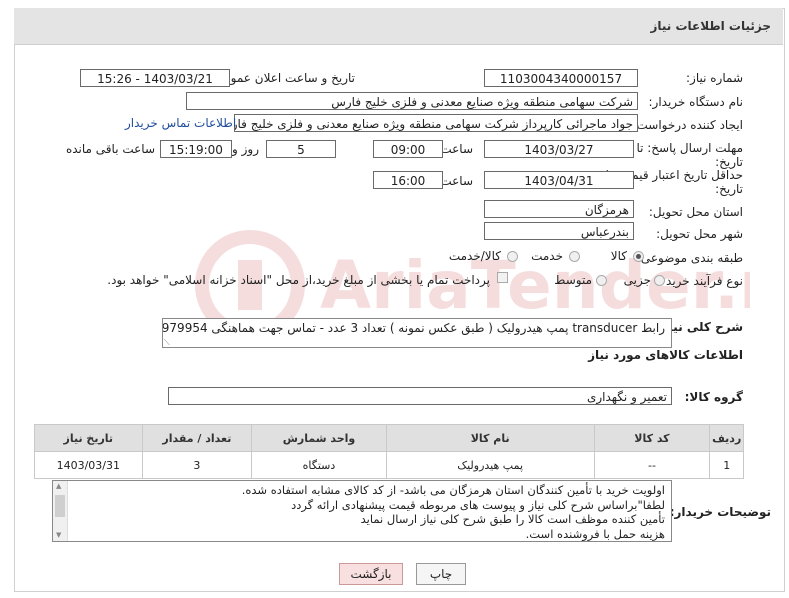  I want to click on category-label: طبقه بندی موضوعی:, so click(689, 258).